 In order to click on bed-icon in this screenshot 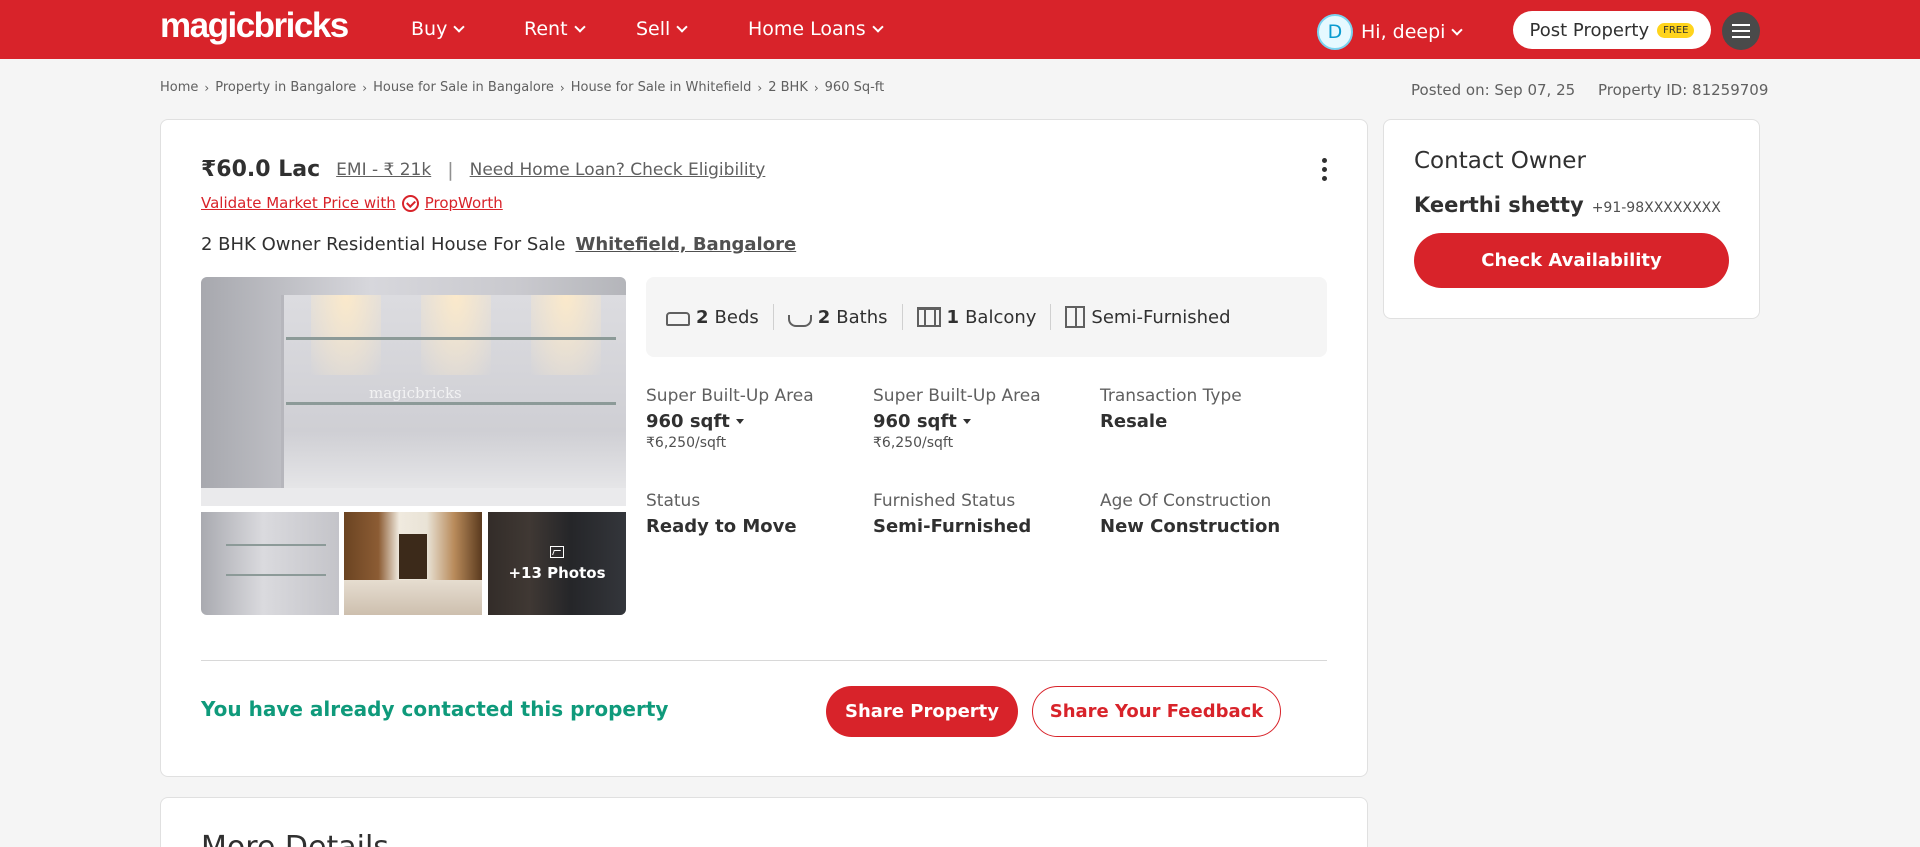, I will do `click(678, 319)`.